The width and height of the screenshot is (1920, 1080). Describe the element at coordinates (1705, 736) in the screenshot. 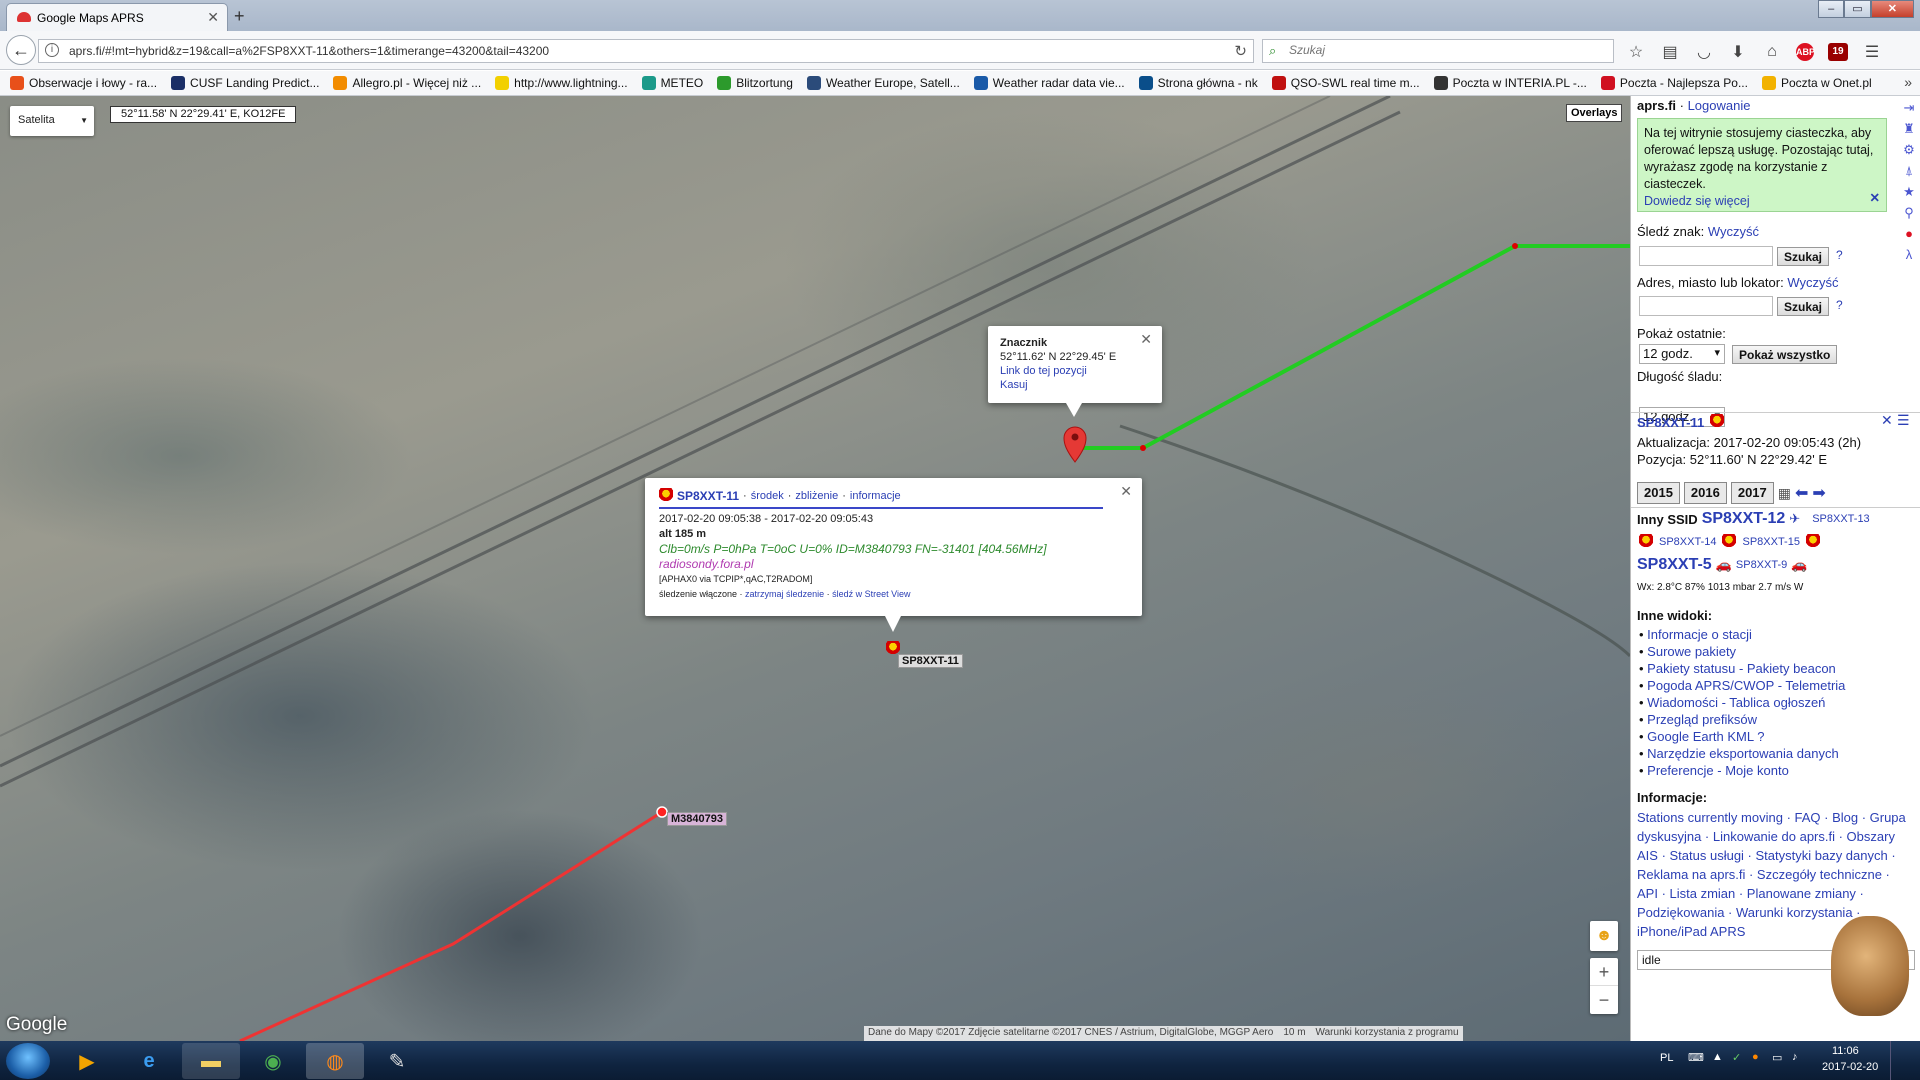

I see `other-view-link: Google Earth KML ?` at that location.